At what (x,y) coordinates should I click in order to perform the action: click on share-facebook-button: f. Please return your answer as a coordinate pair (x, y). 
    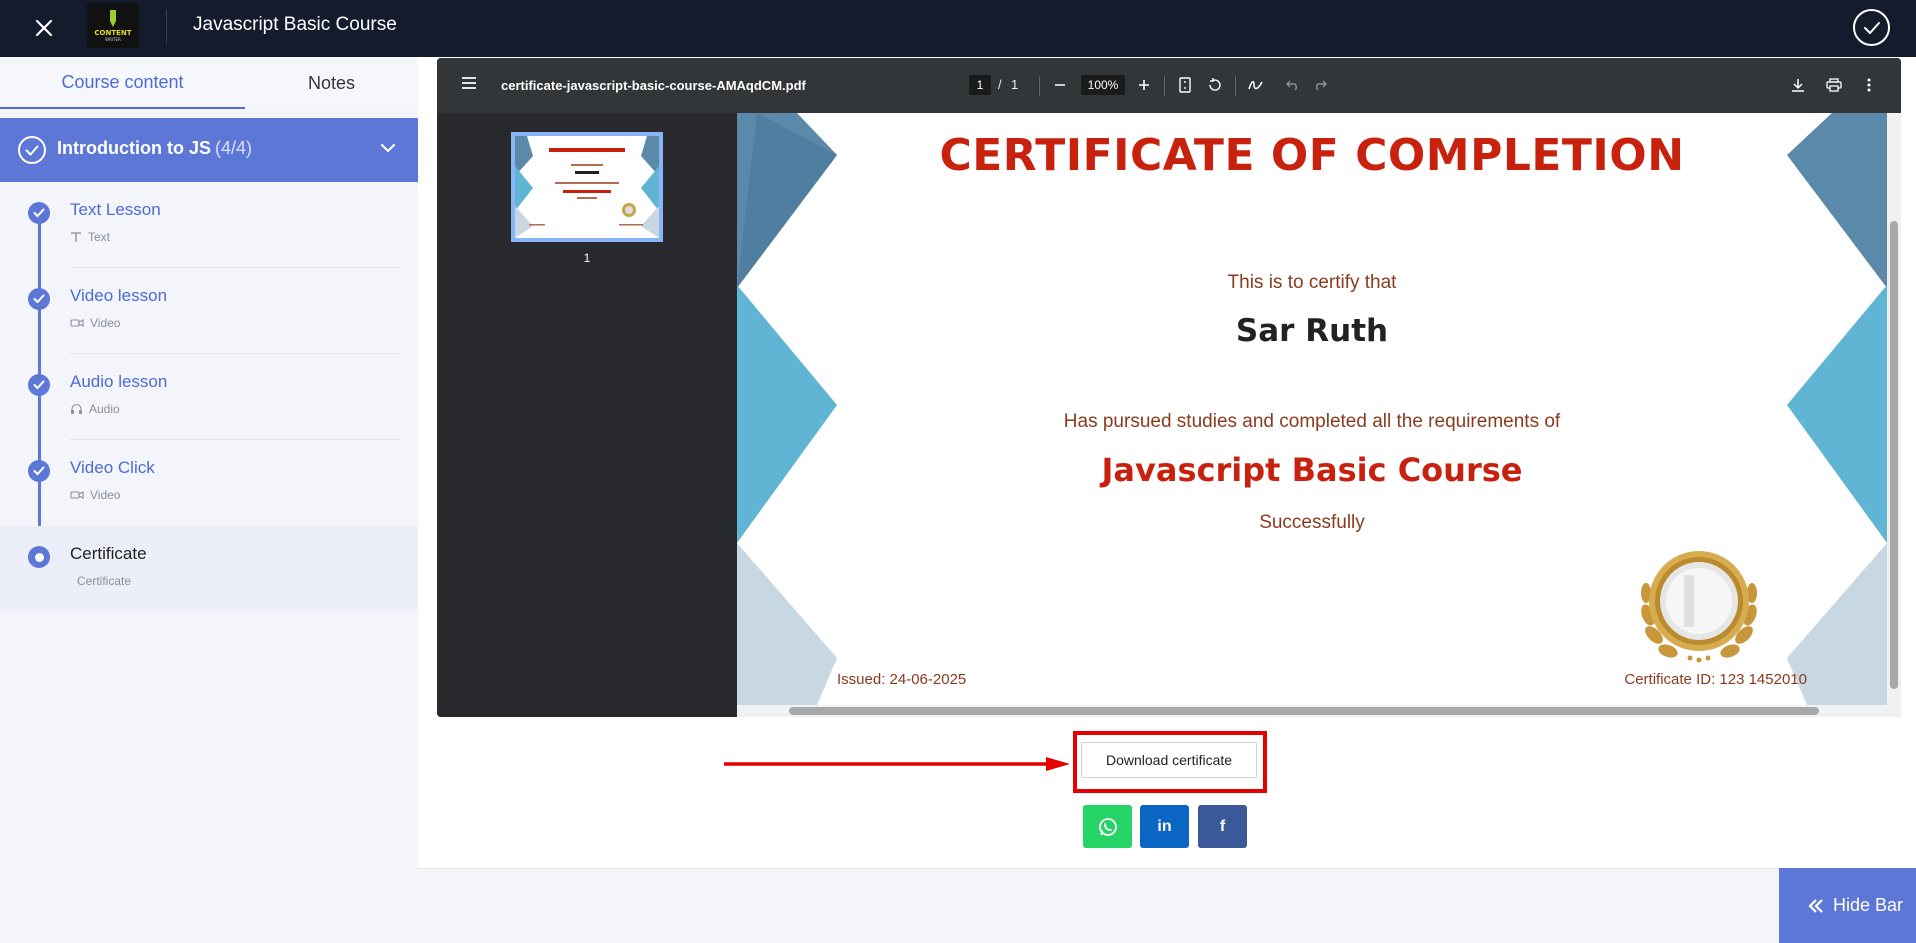
    Looking at the image, I should click on (1222, 826).